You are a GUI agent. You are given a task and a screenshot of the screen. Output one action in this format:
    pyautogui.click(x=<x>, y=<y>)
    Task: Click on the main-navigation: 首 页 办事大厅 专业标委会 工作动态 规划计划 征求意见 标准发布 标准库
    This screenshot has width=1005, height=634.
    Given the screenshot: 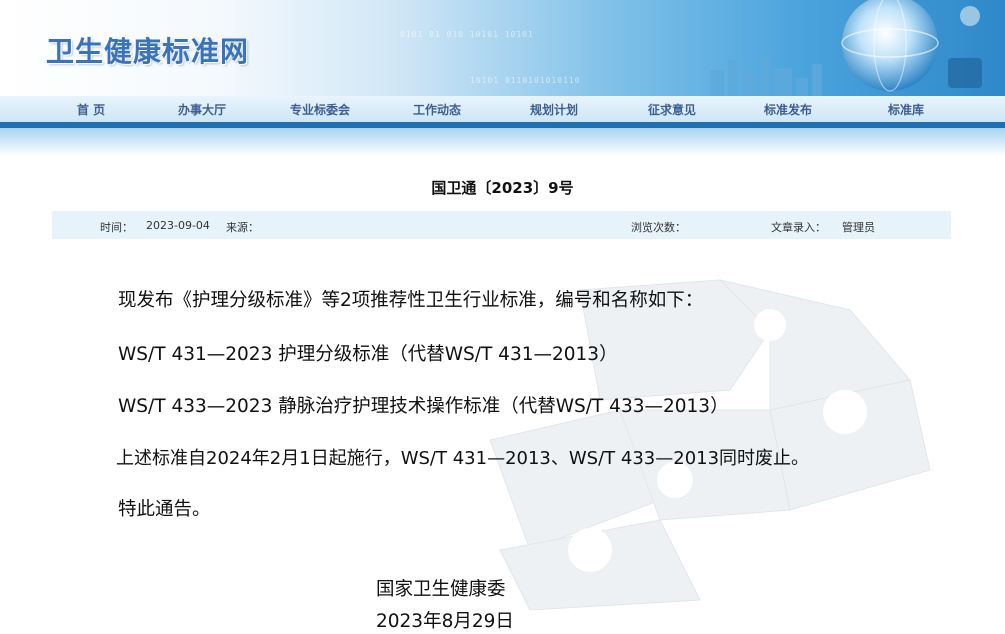 What is the action you would take?
    pyautogui.click(x=502, y=109)
    